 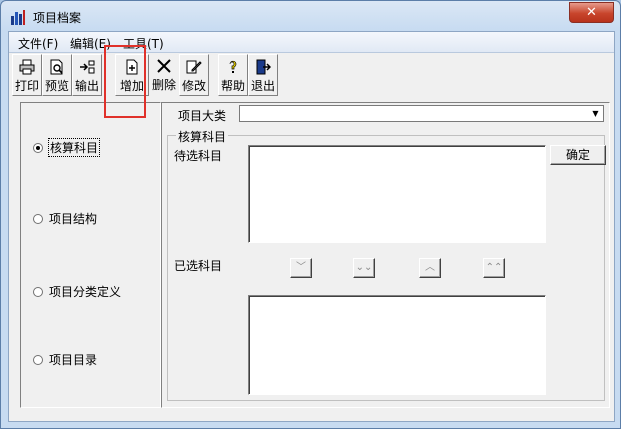 I want to click on pending-label: 待选科目, so click(x=198, y=156).